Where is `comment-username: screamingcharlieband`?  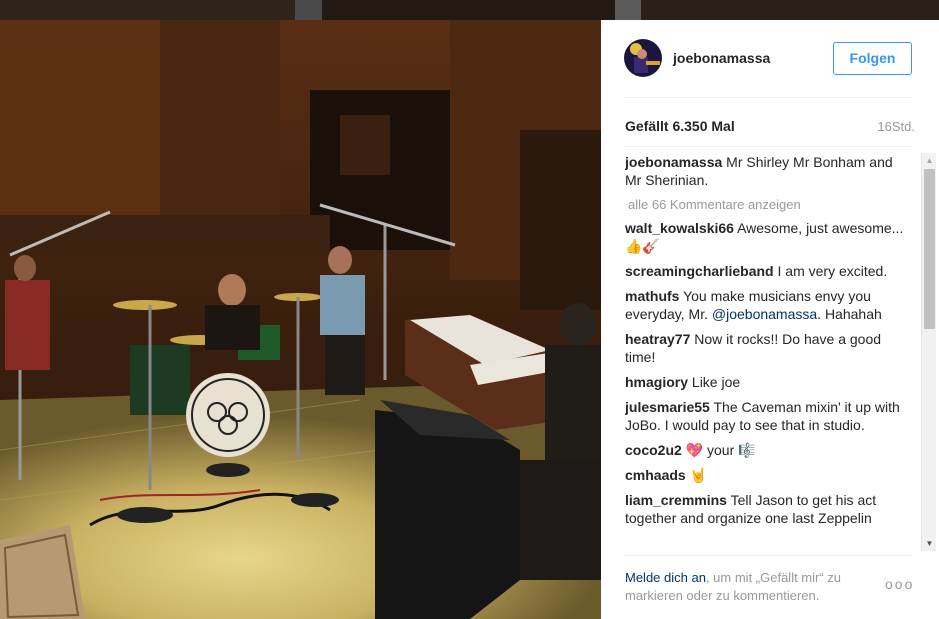 comment-username: screamingcharlieband is located at coordinates (699, 271).